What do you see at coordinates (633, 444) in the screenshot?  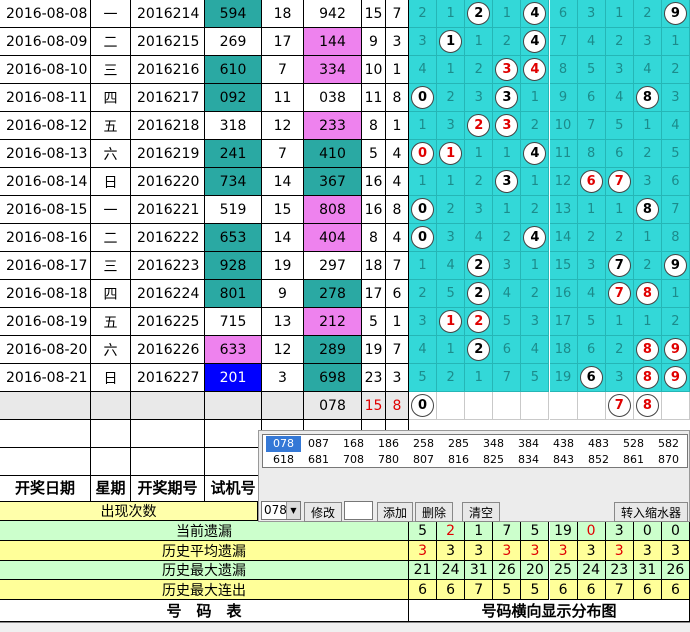 I see `combo-list-item: 528` at bounding box center [633, 444].